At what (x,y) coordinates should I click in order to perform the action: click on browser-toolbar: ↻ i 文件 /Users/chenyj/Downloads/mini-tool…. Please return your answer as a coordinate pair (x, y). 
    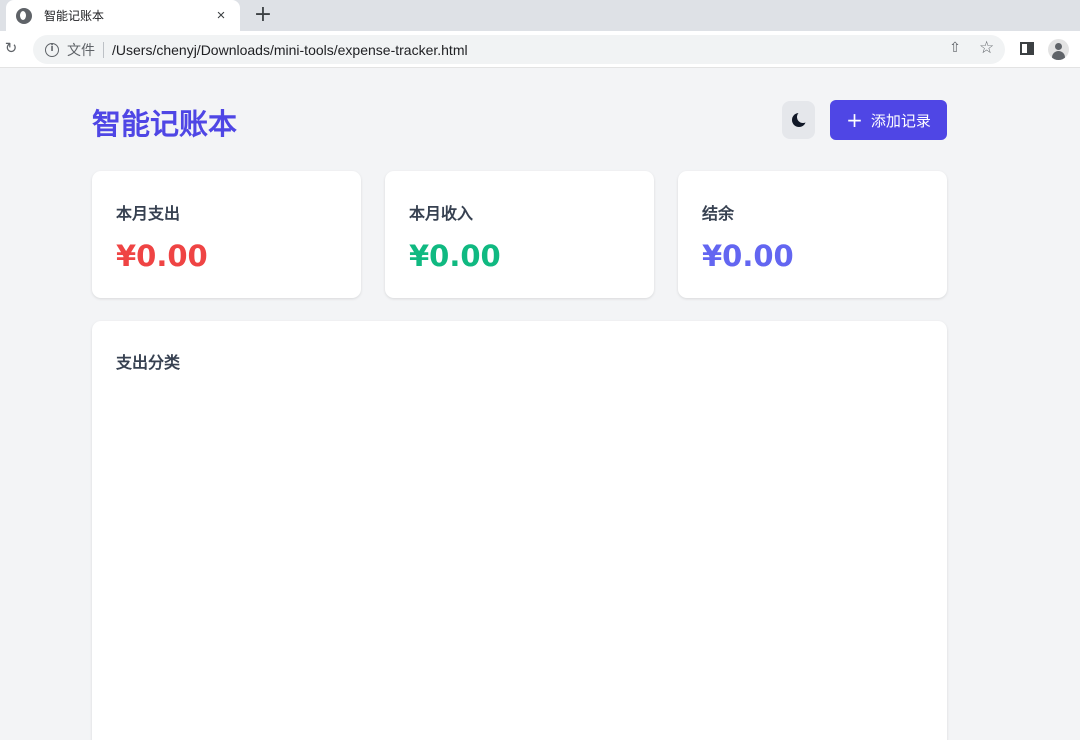
    Looking at the image, I should click on (540, 49).